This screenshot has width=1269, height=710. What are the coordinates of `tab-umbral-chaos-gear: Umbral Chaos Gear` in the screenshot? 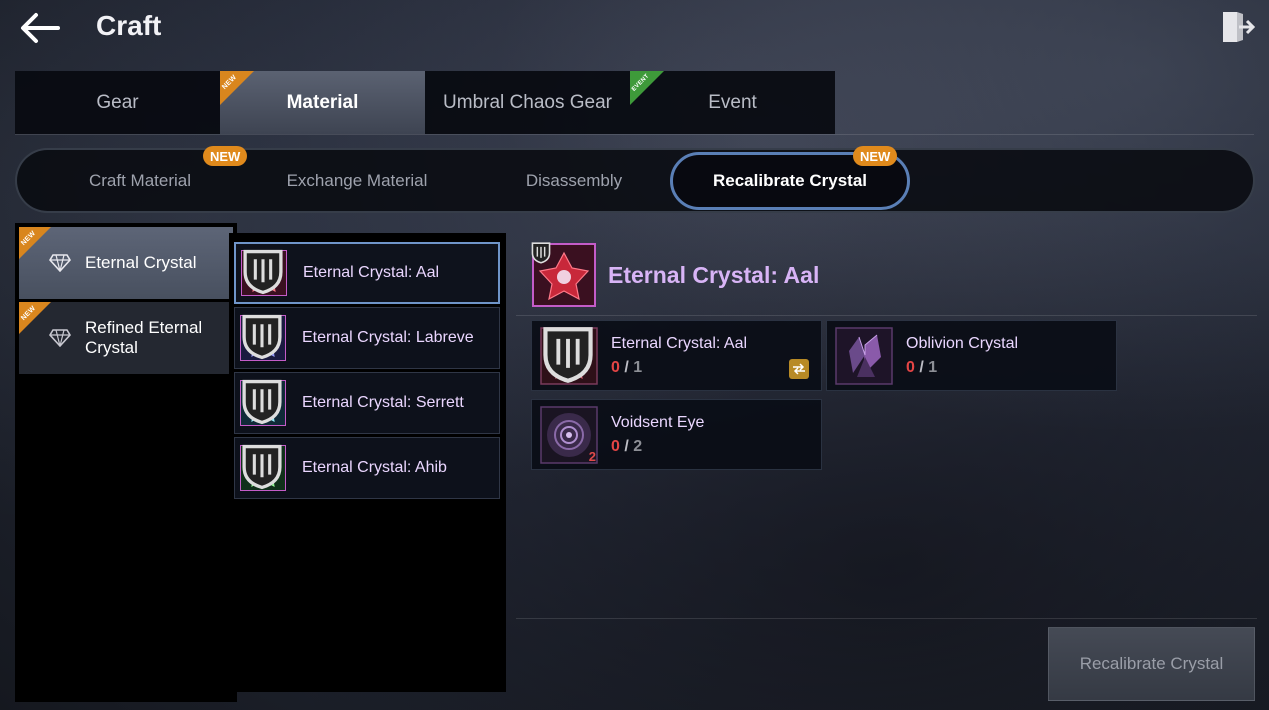 It's located at (527, 102).